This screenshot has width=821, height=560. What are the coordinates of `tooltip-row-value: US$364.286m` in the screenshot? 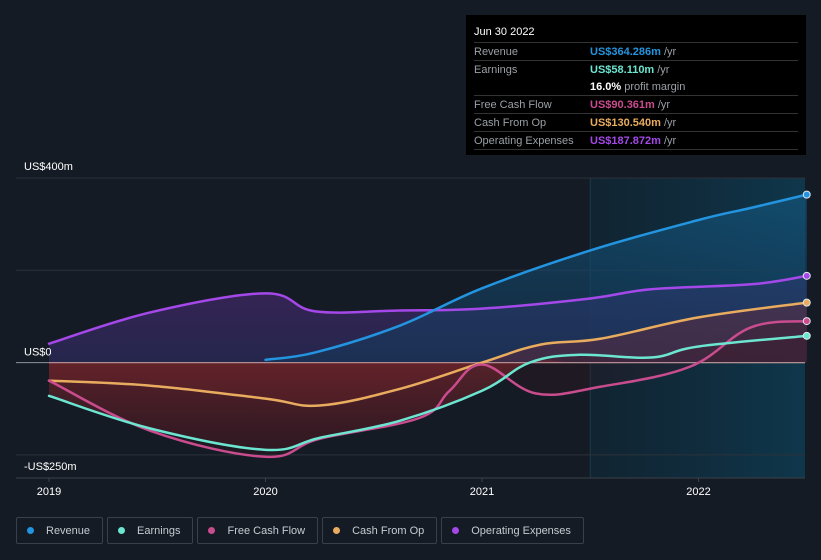 It's located at (625, 51).